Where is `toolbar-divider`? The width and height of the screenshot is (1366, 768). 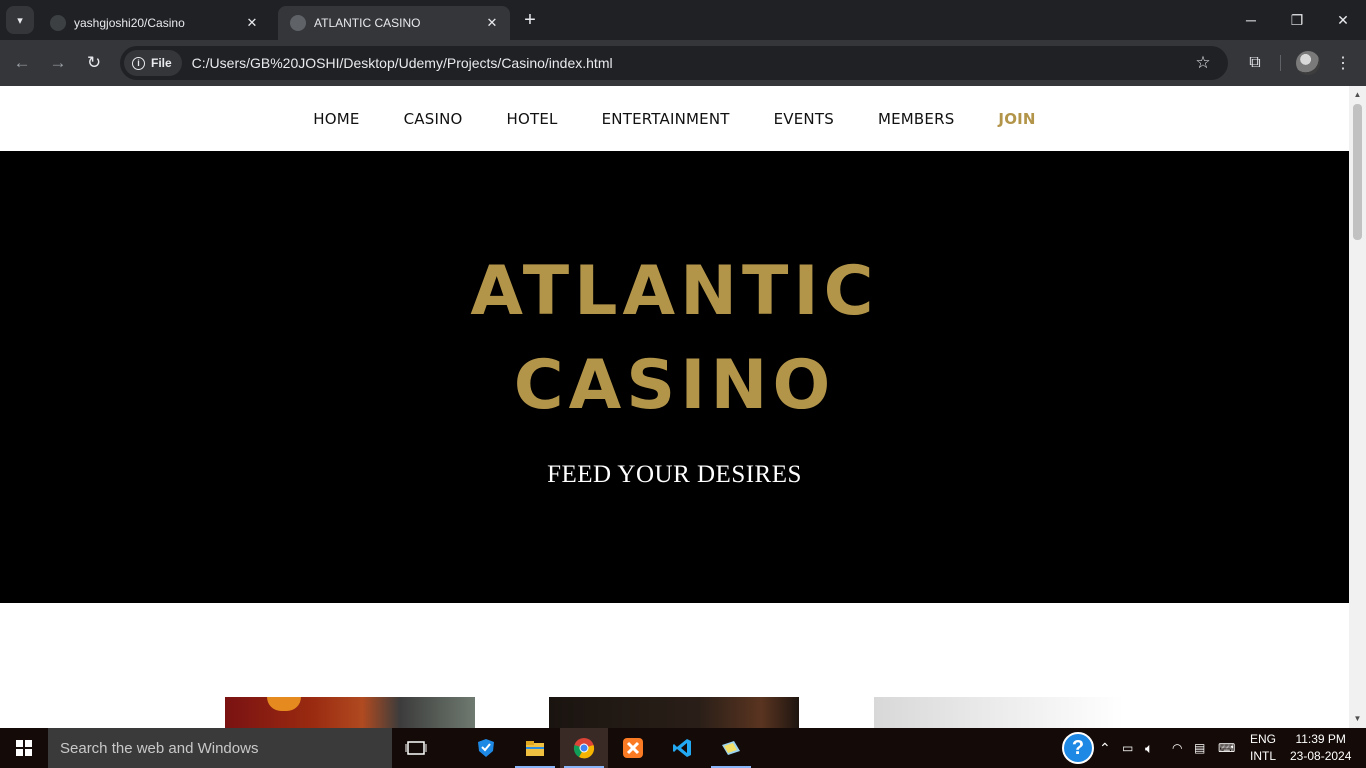
toolbar-divider is located at coordinates (1280, 63).